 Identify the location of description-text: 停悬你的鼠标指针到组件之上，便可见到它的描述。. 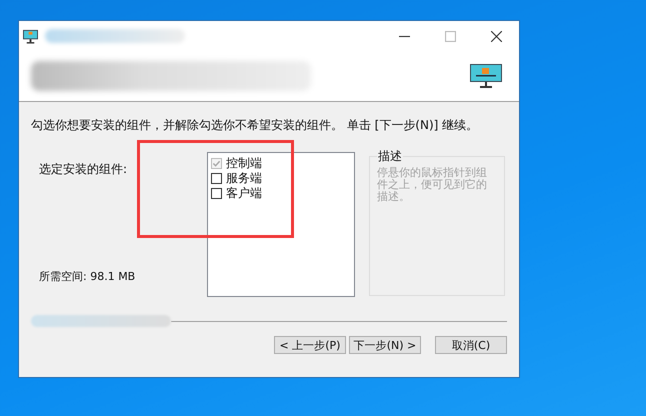
(432, 185).